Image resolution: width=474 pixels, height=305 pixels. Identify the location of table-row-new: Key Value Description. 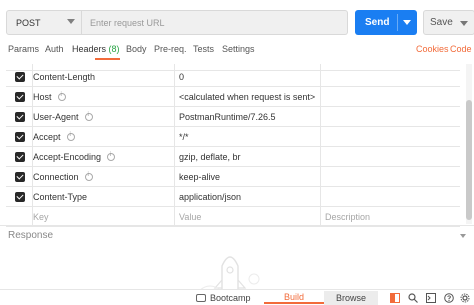
(233, 217).